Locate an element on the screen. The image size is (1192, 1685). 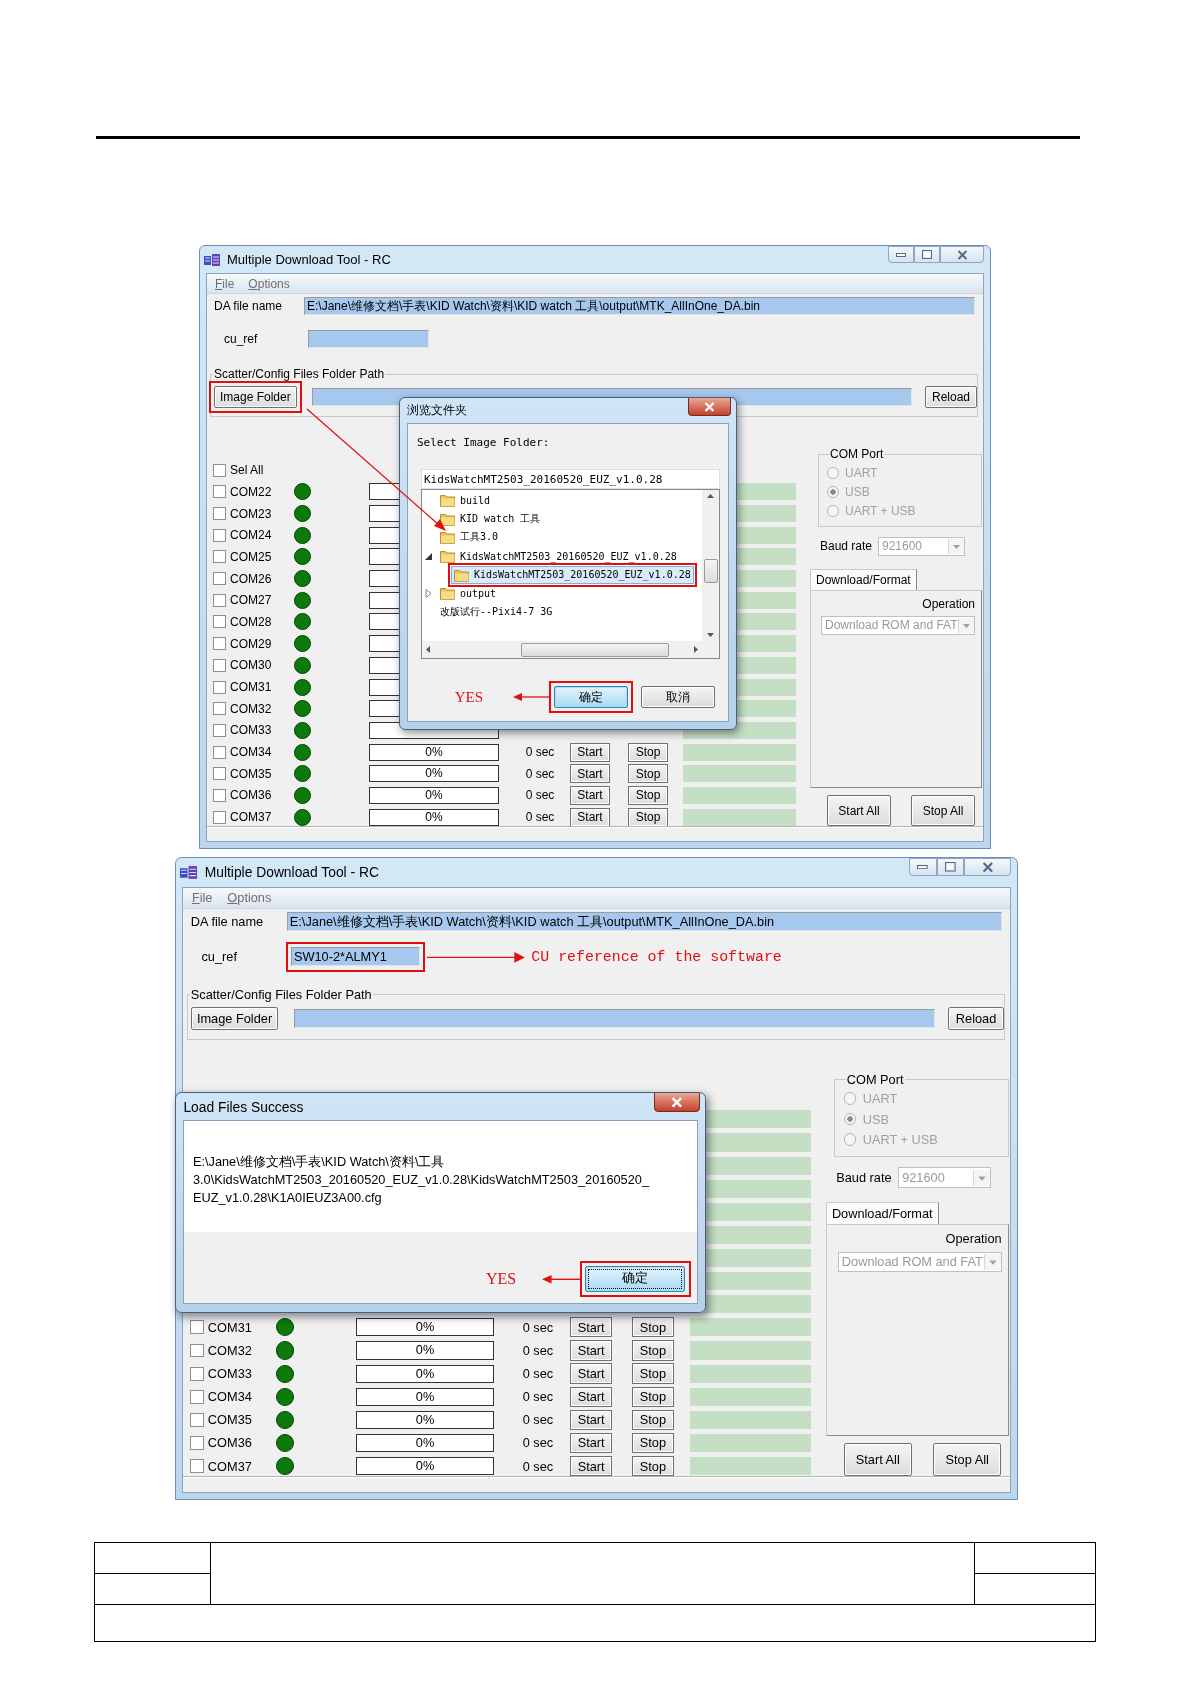
elapsed-time: 0 sec is located at coordinates (538, 1443).